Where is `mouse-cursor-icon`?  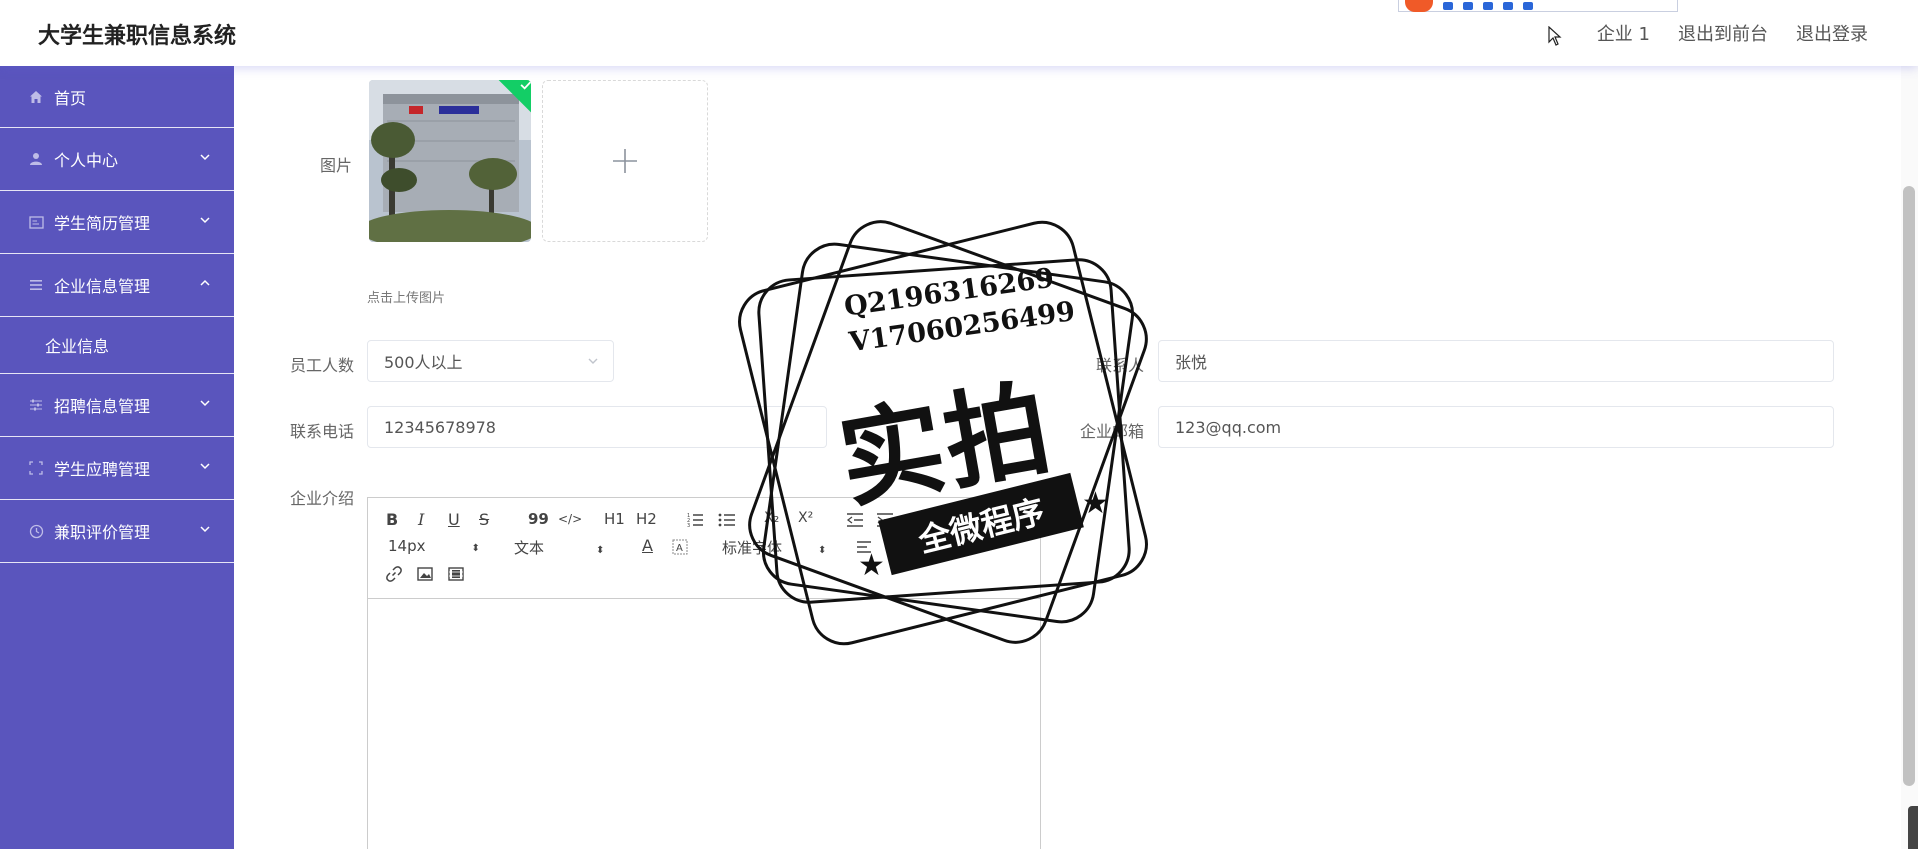 mouse-cursor-icon is located at coordinates (1555, 36).